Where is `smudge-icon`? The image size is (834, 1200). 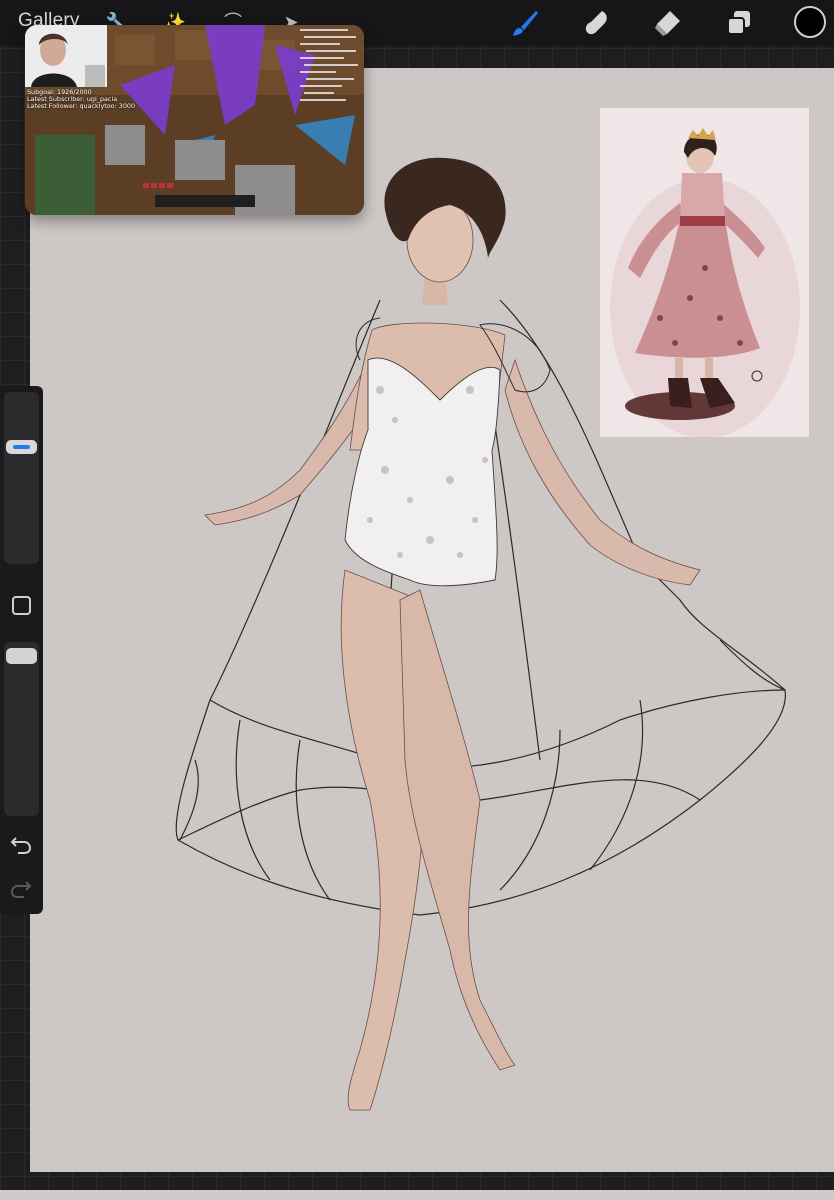 smudge-icon is located at coordinates (597, 23).